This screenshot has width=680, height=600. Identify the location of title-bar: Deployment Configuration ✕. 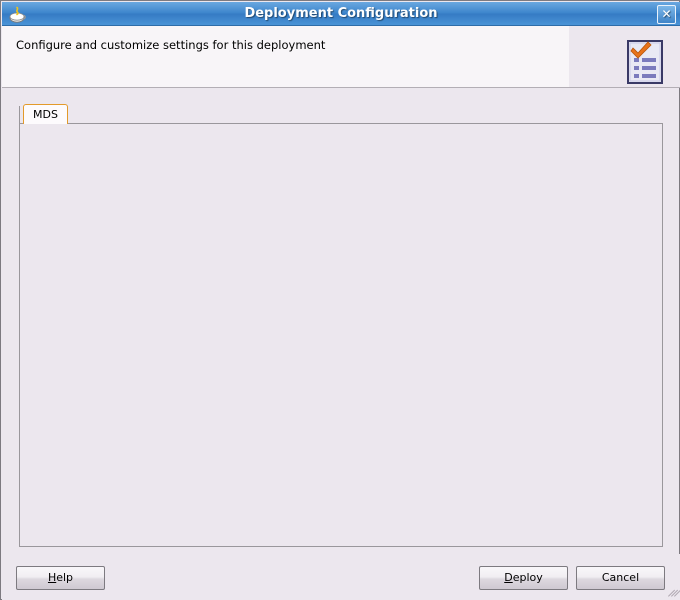
(341, 14).